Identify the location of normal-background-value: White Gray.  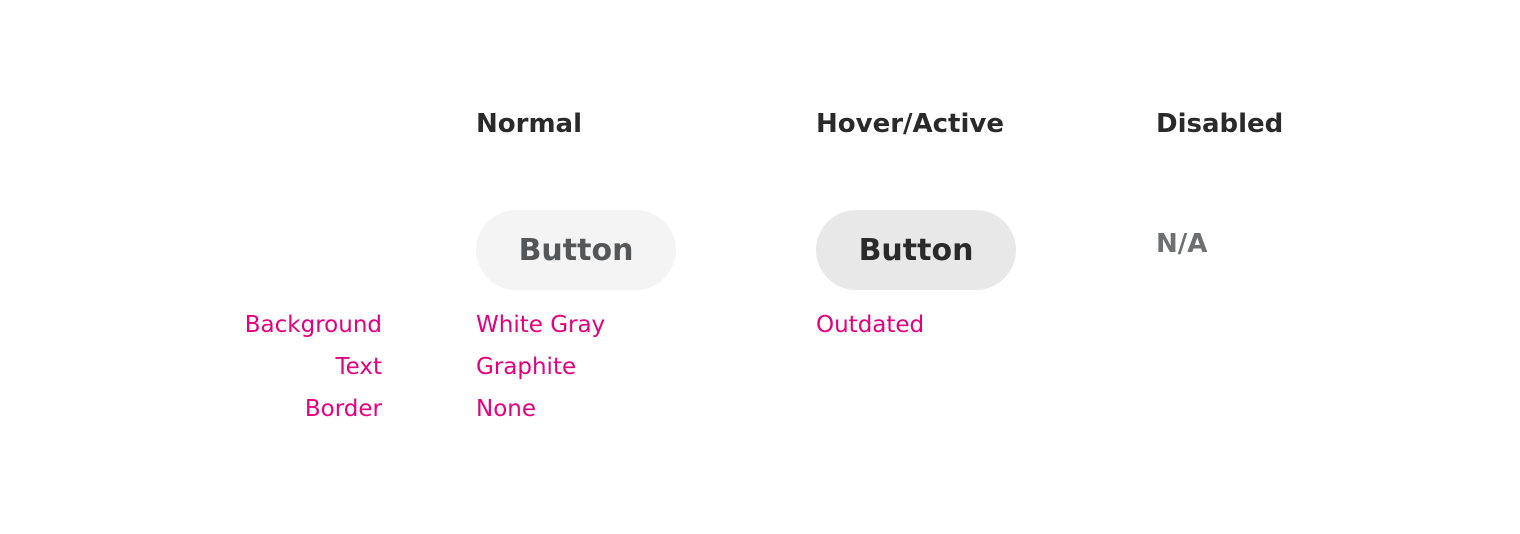
(541, 325).